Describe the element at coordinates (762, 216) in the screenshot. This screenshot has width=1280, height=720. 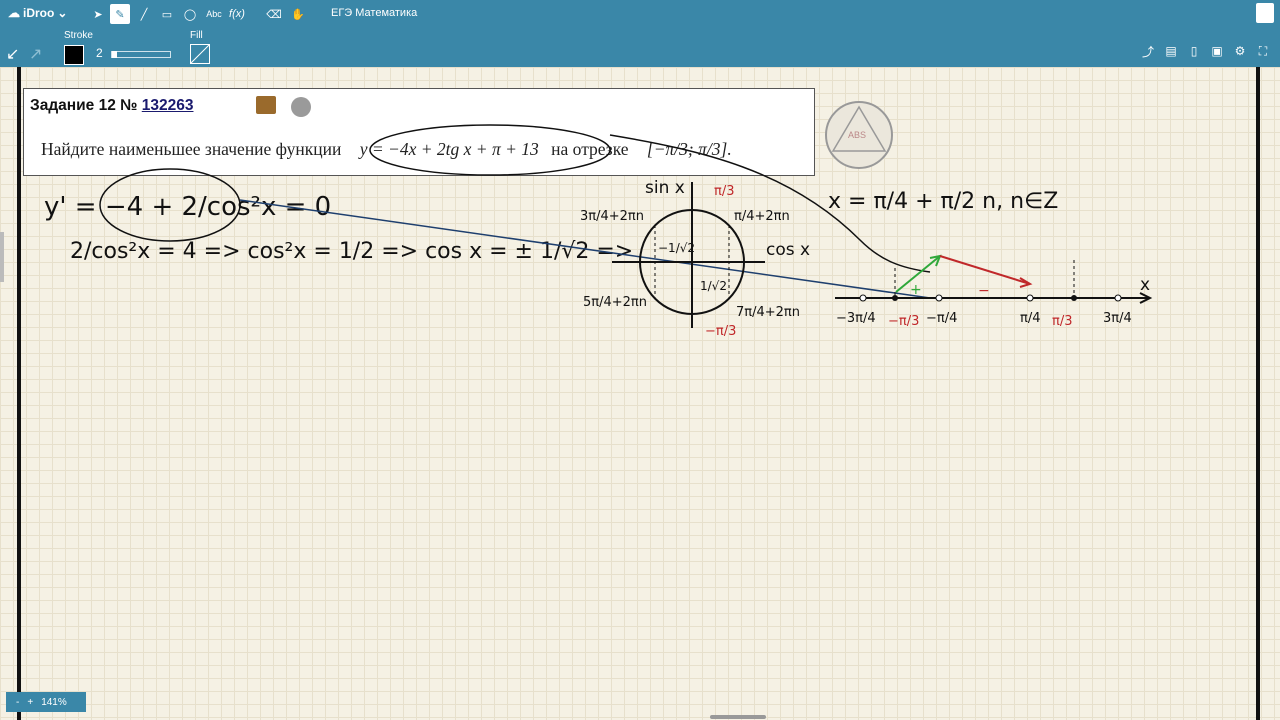
I see `pi4-label: π/4+2πn` at that location.